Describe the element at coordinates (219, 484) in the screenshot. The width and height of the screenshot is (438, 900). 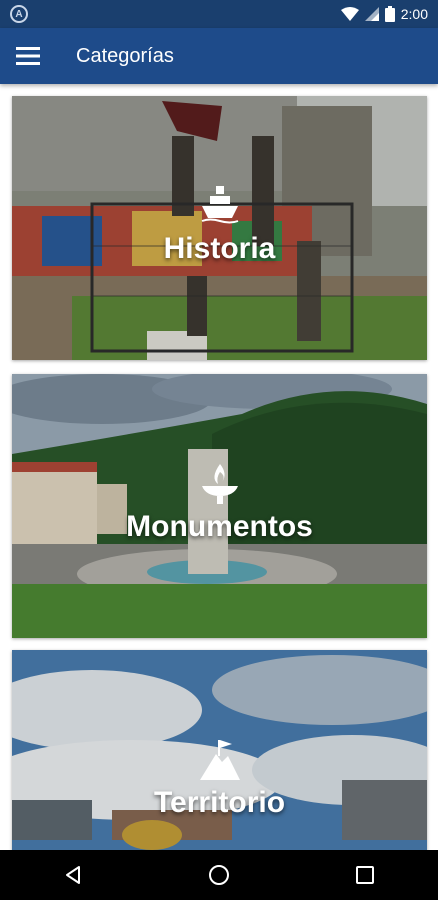
I see `torch-icon` at that location.